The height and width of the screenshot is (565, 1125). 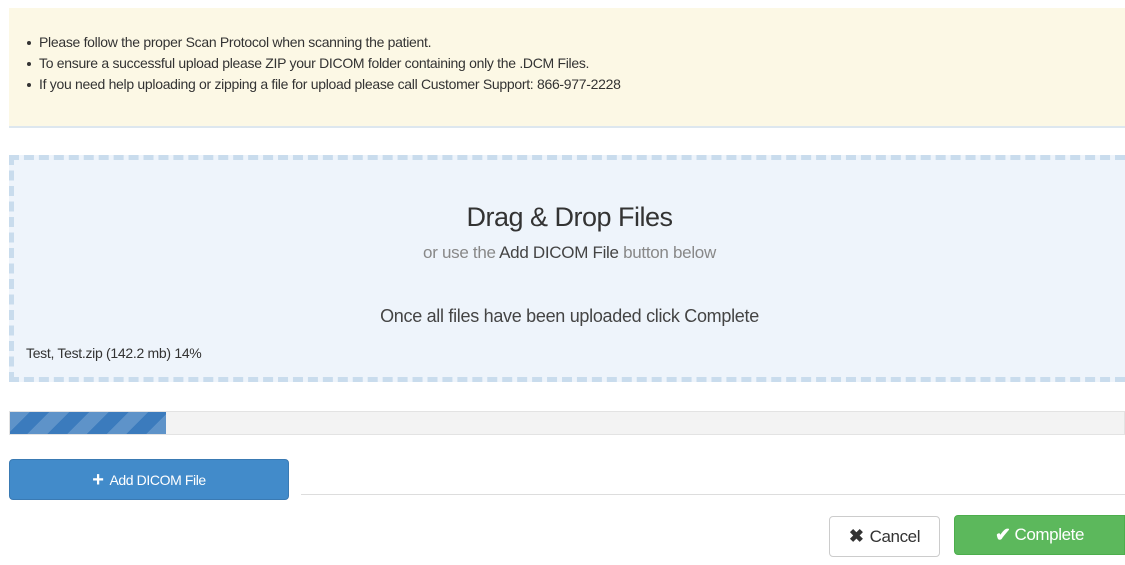 I want to click on check-icon: ✔, so click(x=1002, y=535).